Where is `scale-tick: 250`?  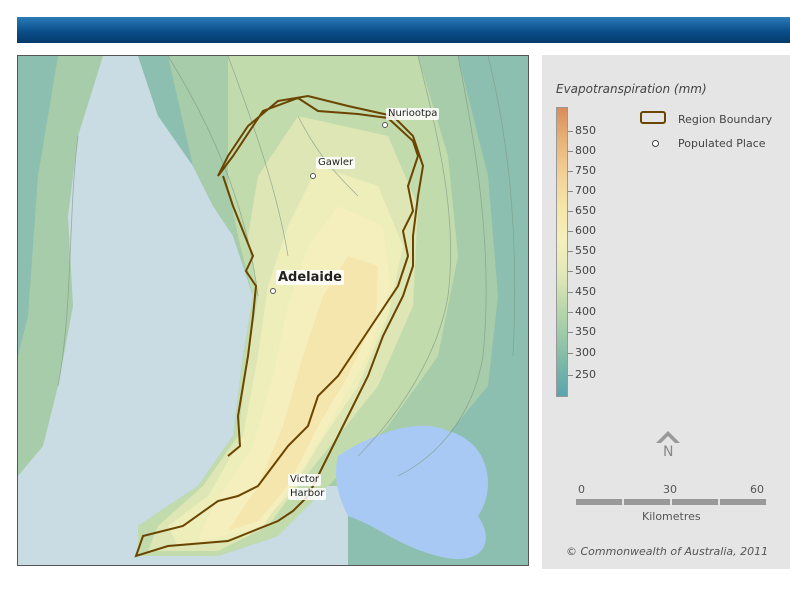
scale-tick: 250 is located at coordinates (582, 374).